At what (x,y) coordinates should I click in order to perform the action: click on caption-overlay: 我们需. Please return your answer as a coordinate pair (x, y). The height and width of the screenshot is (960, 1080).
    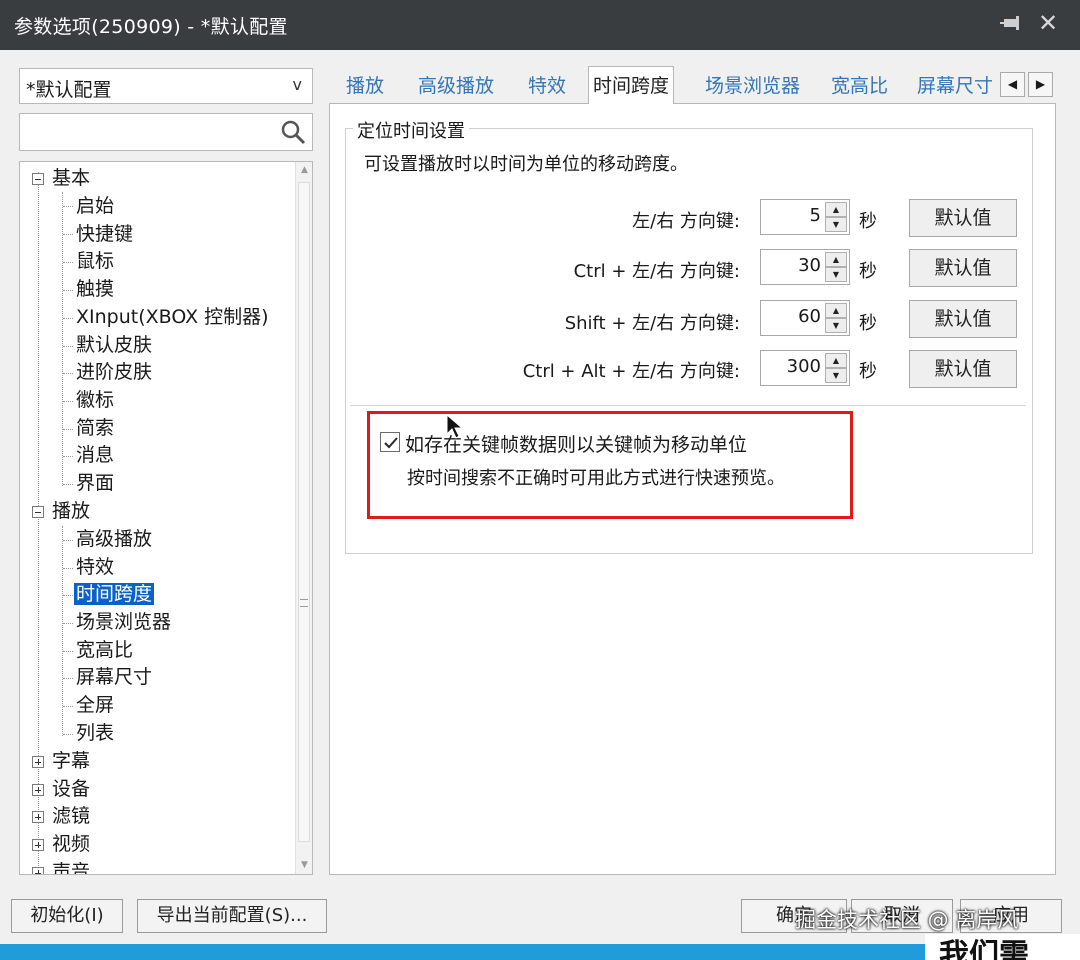
    Looking at the image, I should click on (1002, 947).